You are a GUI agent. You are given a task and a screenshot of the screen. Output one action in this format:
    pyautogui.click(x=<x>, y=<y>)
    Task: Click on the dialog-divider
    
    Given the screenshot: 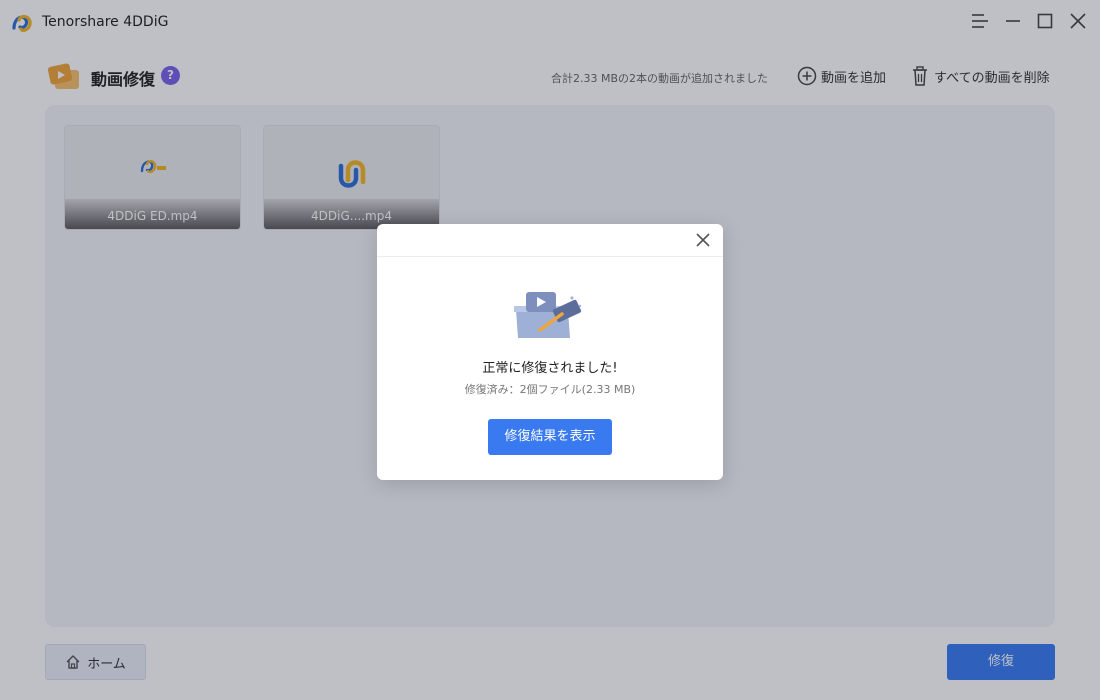 What is the action you would take?
    pyautogui.click(x=550, y=256)
    